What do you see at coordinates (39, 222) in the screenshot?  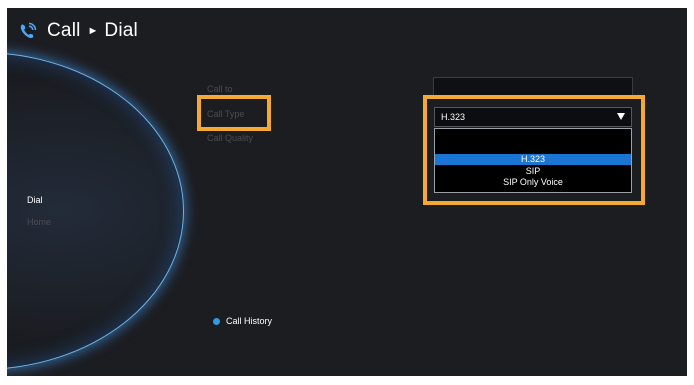 I see `nav-item-home: Home` at bounding box center [39, 222].